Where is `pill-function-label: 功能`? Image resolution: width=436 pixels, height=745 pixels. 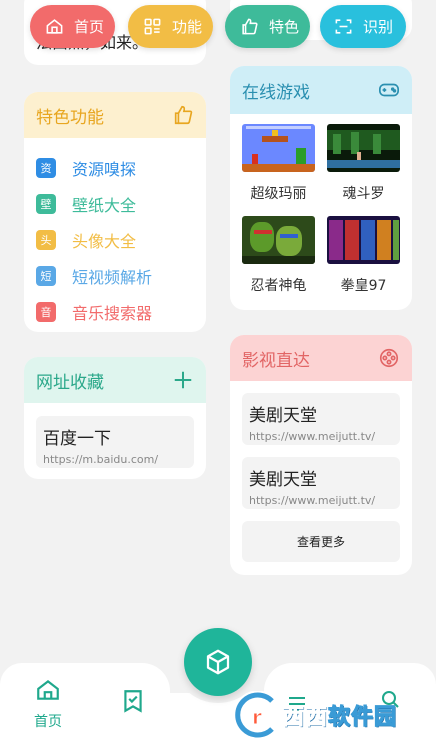
pill-function-label: 功能 is located at coordinates (187, 27).